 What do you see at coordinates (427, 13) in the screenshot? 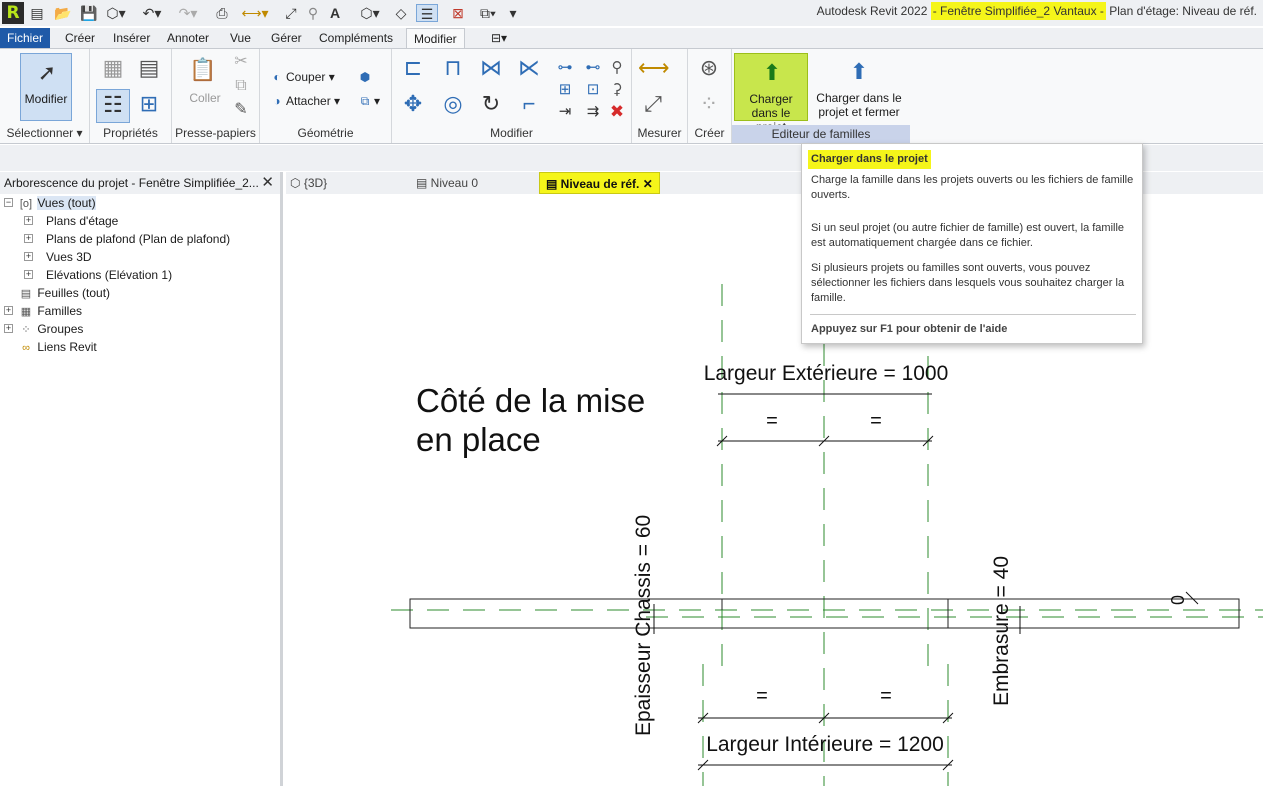
I see `thin-lines-icon: ☰` at bounding box center [427, 13].